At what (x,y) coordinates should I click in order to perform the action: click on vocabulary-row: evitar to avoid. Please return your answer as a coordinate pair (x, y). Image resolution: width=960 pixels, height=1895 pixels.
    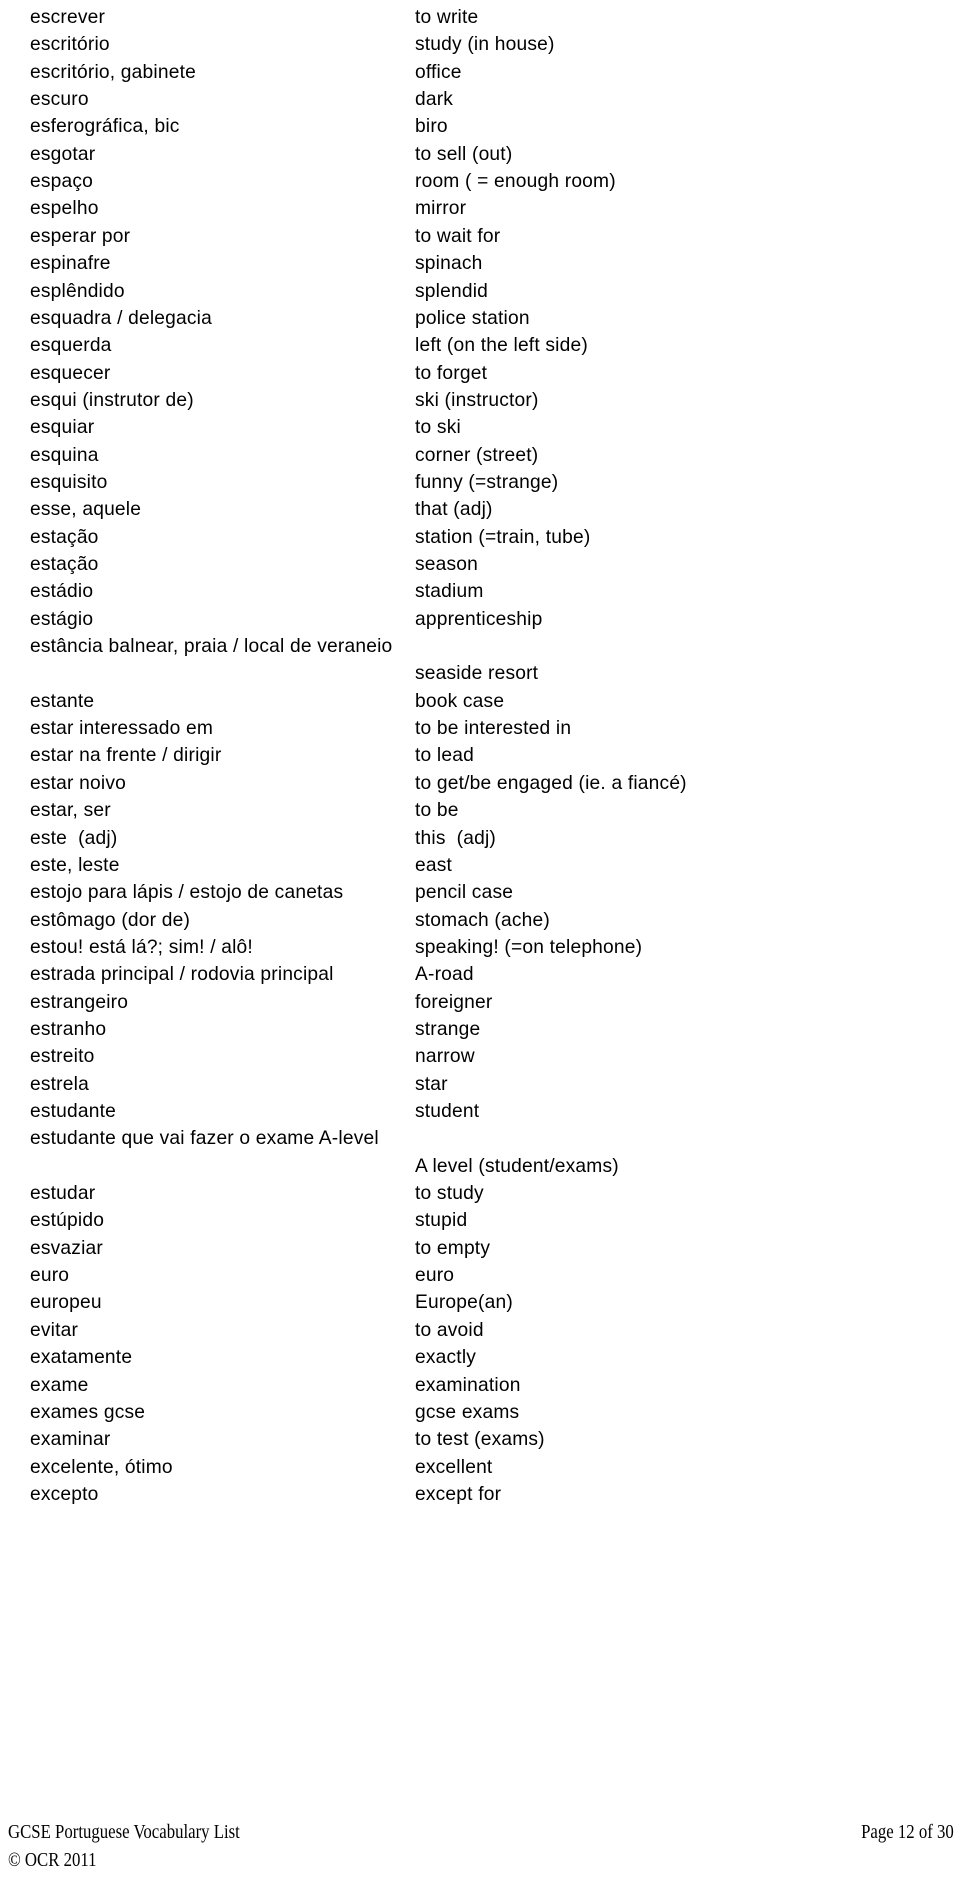
    Looking at the image, I should click on (480, 1330).